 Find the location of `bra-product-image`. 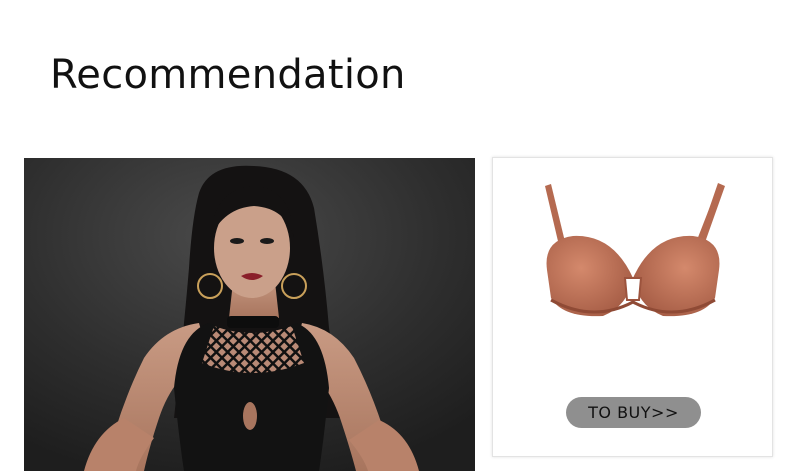

bra-product-image is located at coordinates (635, 250).